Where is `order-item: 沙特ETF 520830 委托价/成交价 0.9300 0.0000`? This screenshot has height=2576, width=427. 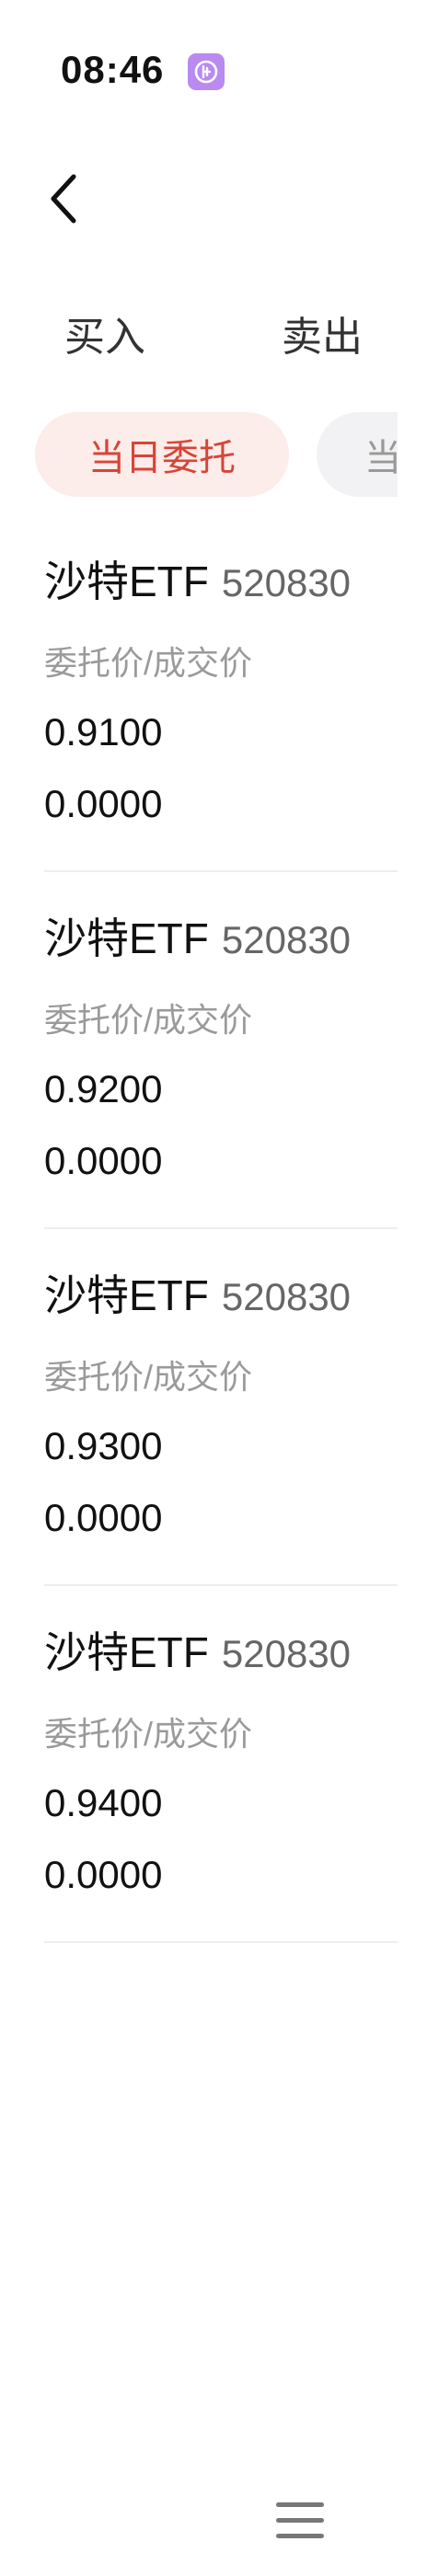 order-item: 沙特ETF 520830 委托价/成交价 0.9300 0.0000 is located at coordinates (221, 1407).